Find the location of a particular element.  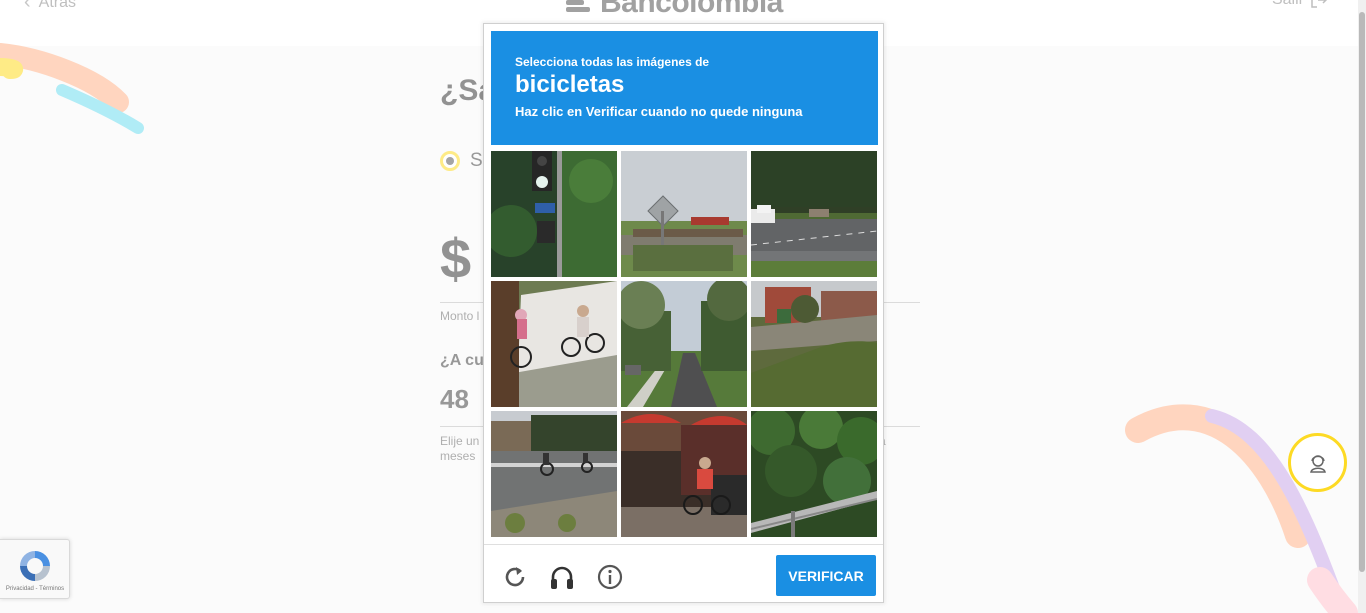

challenge-target-word: bicicletas is located at coordinates (570, 84).